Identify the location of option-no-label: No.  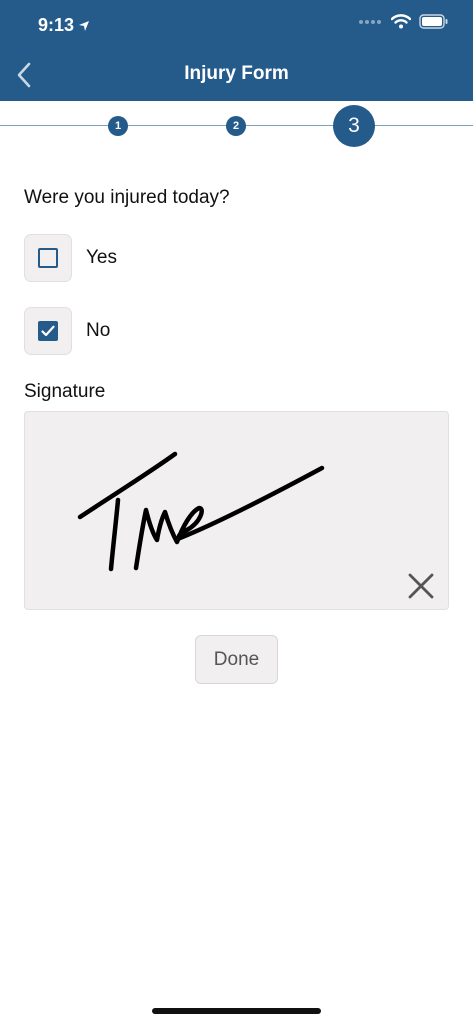
(98, 330).